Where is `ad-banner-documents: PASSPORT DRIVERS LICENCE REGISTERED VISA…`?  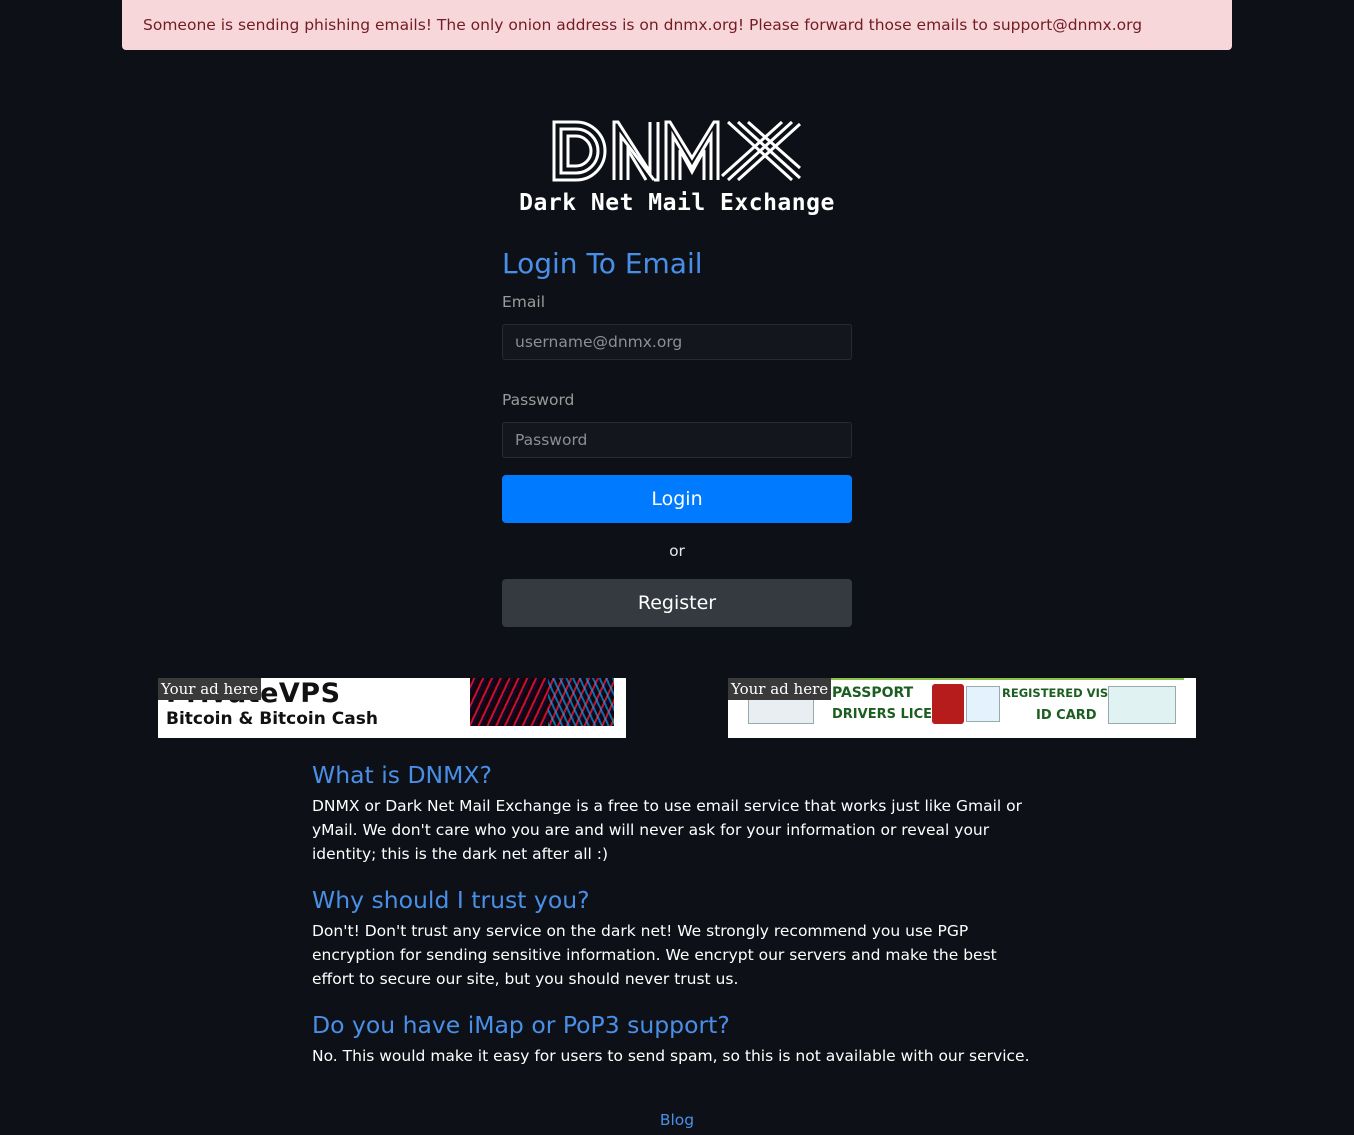
ad-banner-documents: PASSPORT DRIVERS LICENCE REGISTERED VISA… is located at coordinates (962, 708).